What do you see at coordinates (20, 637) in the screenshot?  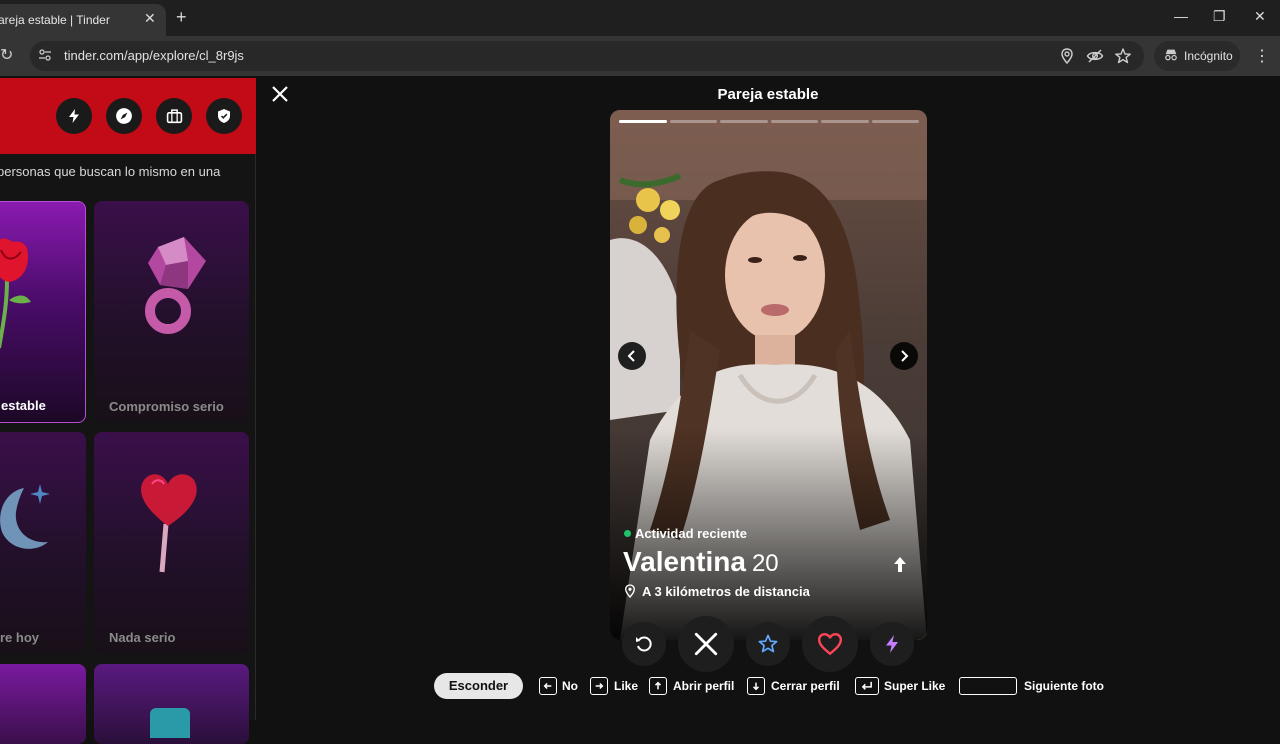 I see `card-label: re hoy` at bounding box center [20, 637].